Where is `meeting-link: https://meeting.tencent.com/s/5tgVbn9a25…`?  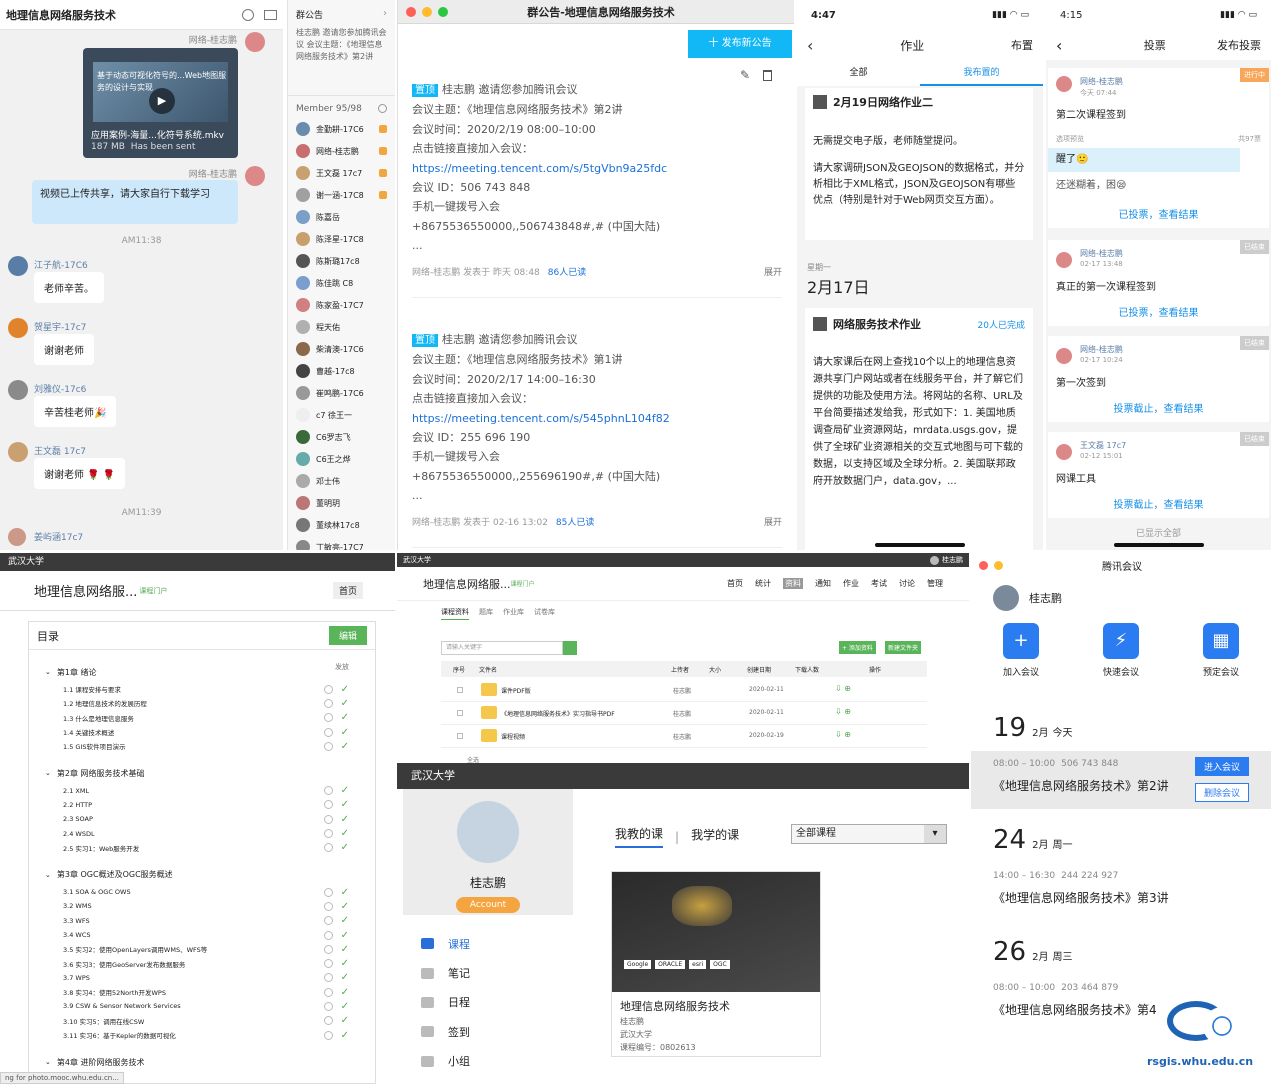
meeting-link: https://meeting.tencent.com/s/5tgVbn9a25… is located at coordinates (597, 168).